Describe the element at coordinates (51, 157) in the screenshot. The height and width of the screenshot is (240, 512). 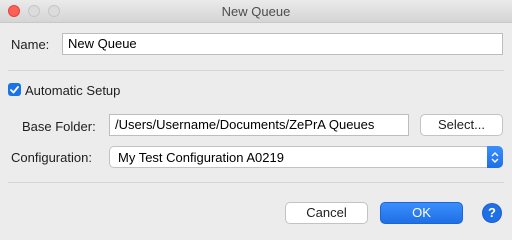
I see `configuration-label: Configuration:` at that location.